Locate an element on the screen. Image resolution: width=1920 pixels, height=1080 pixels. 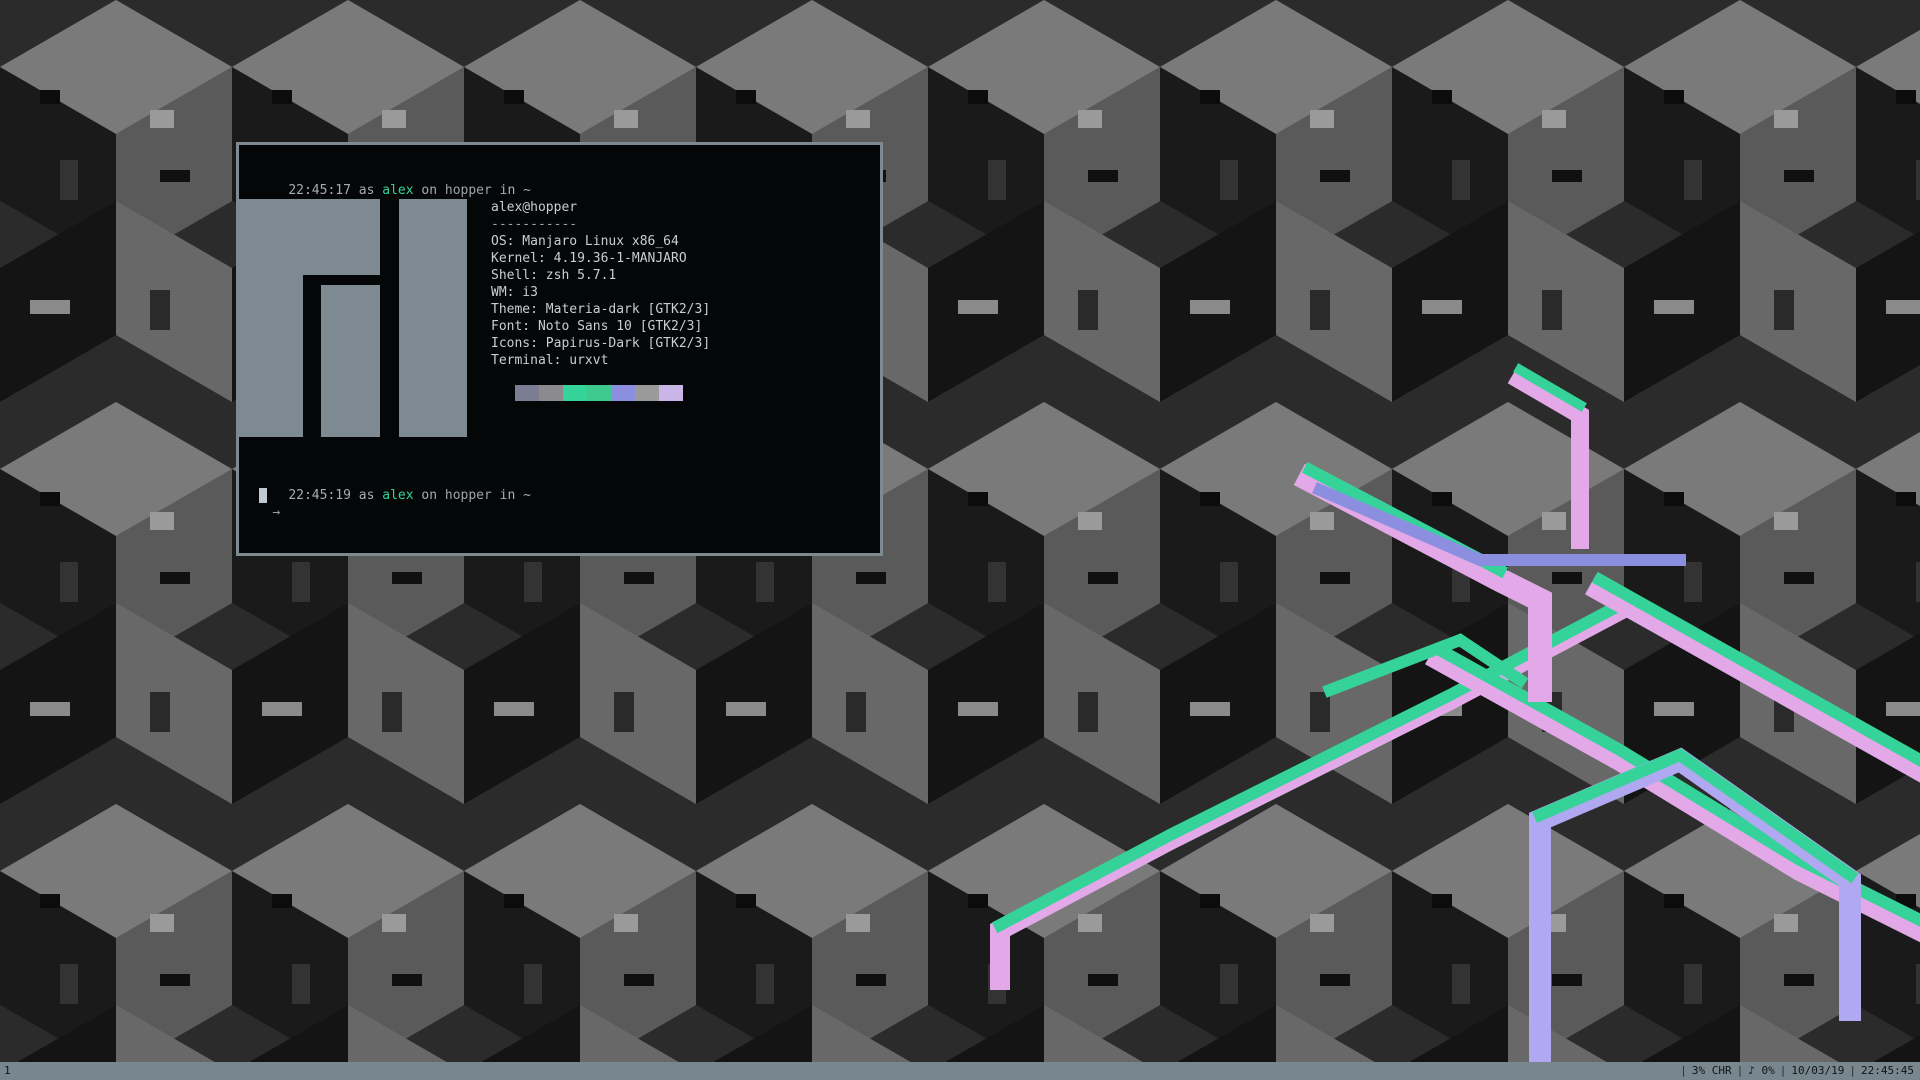
workspace-button: 1 is located at coordinates (7, 1071).